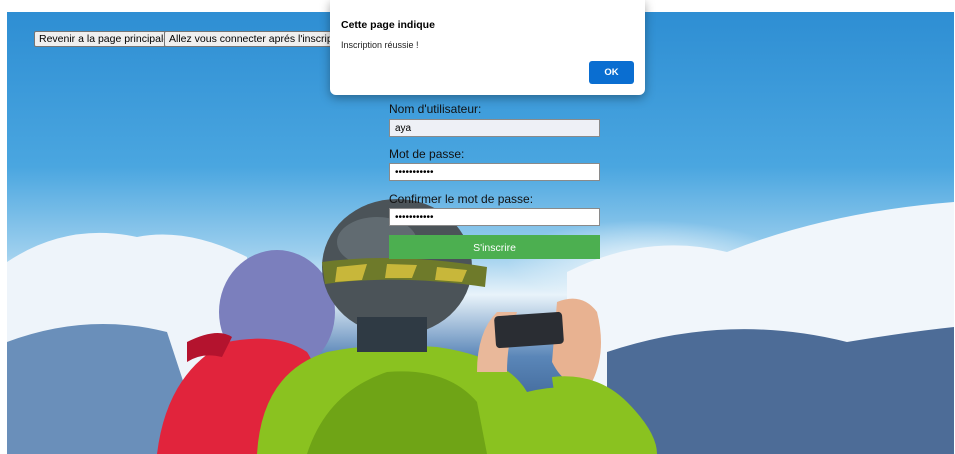  What do you see at coordinates (259, 39) in the screenshot?
I see `go-to-login-button: Allez vous connecter aprés l'inscription` at bounding box center [259, 39].